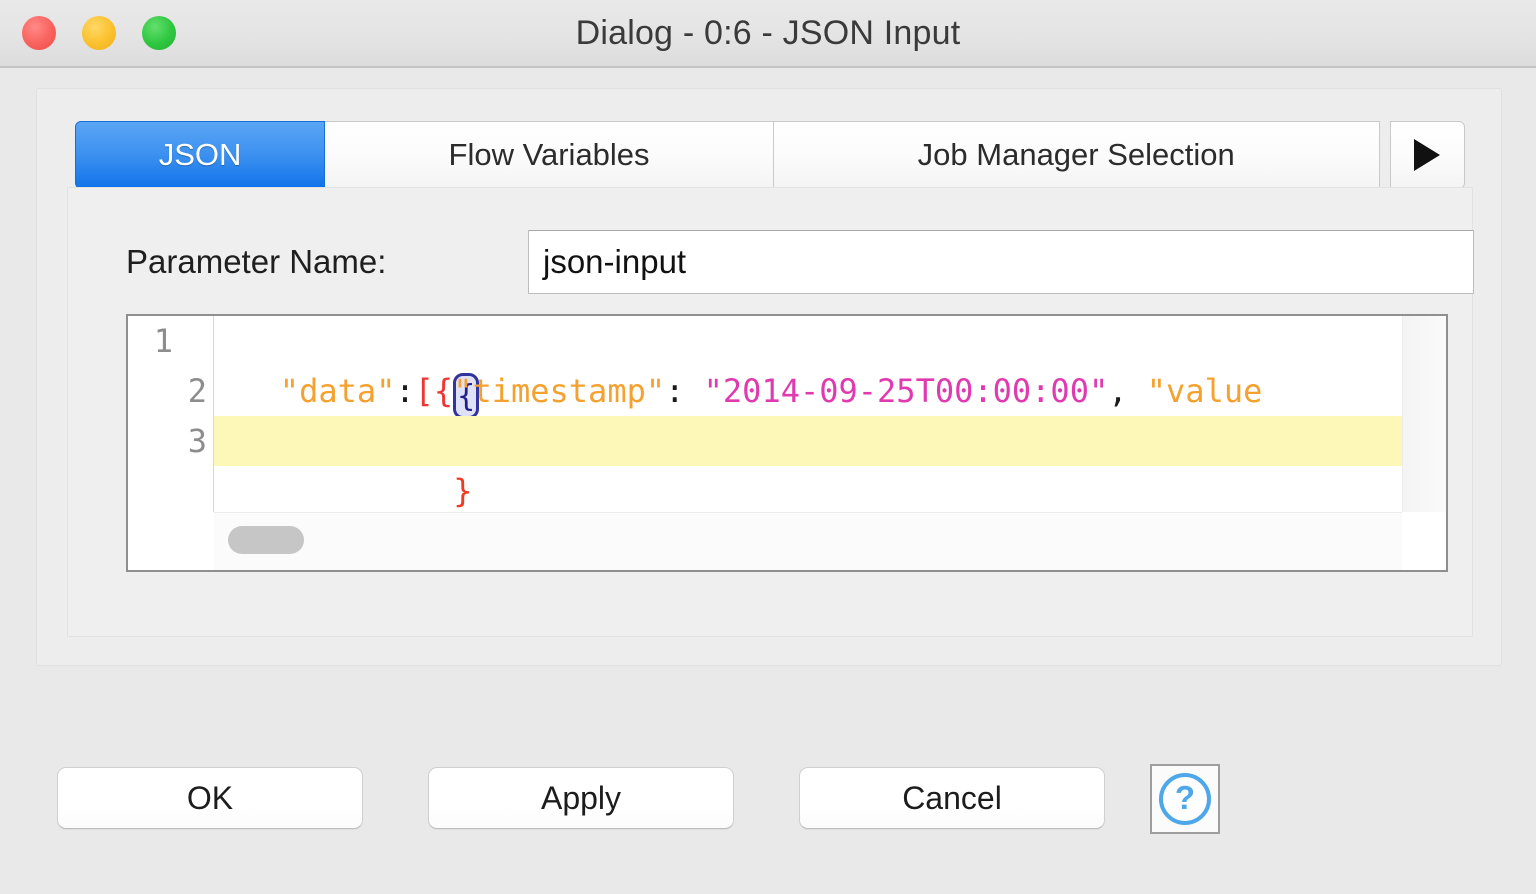  What do you see at coordinates (187, 341) in the screenshot?
I see `gutter-line-1: 1` at bounding box center [187, 341].